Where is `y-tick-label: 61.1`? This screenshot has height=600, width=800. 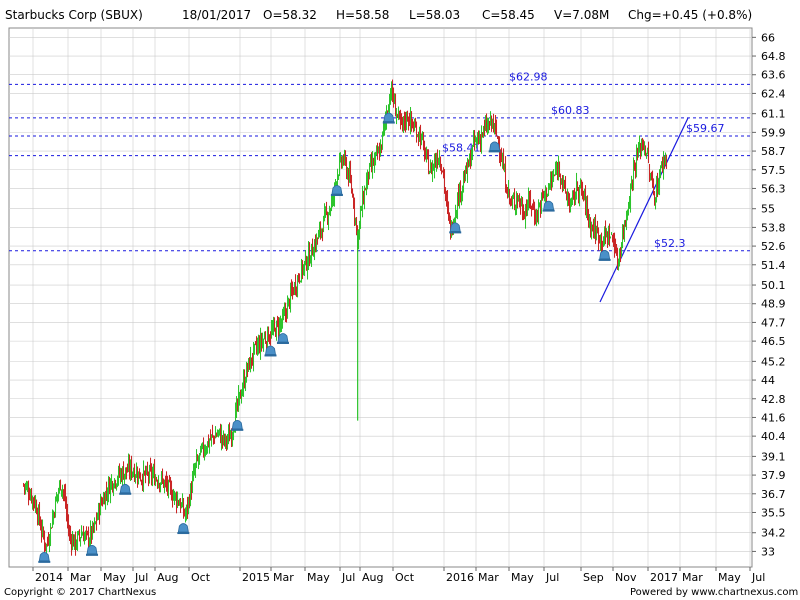 y-tick-label: 61.1 is located at coordinates (773, 114).